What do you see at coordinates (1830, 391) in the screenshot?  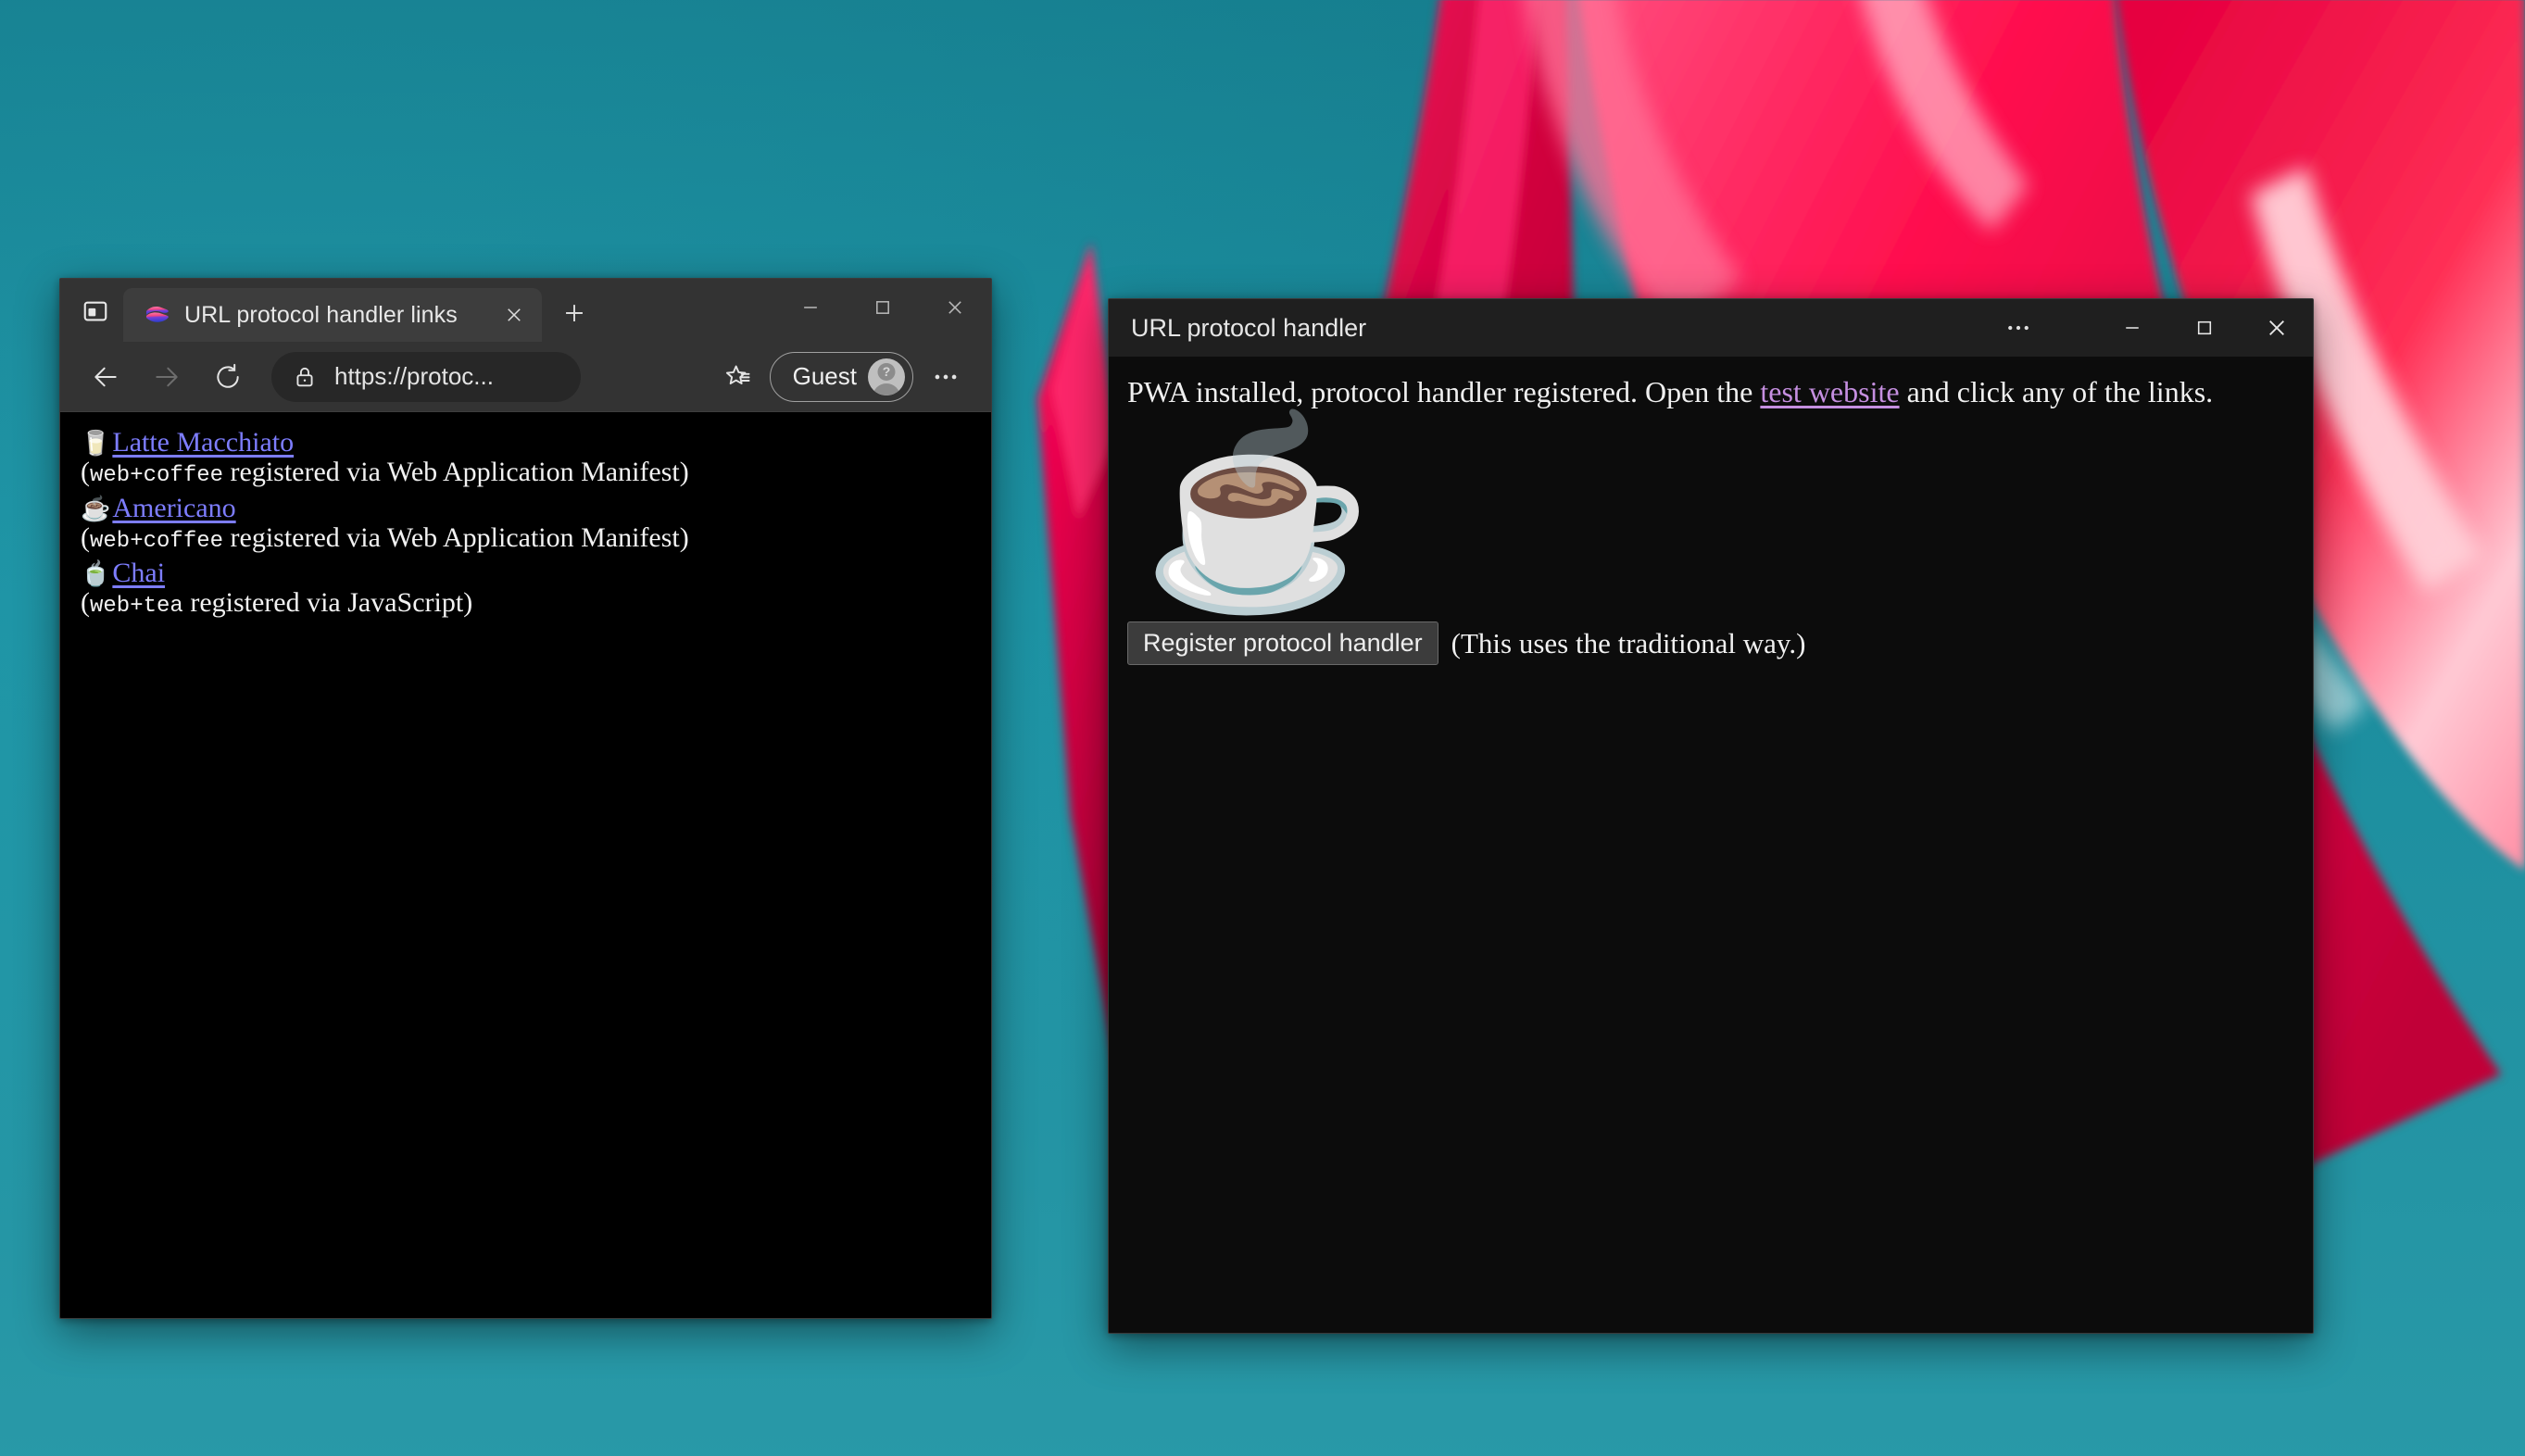 I see `test-website-link: test website` at bounding box center [1830, 391].